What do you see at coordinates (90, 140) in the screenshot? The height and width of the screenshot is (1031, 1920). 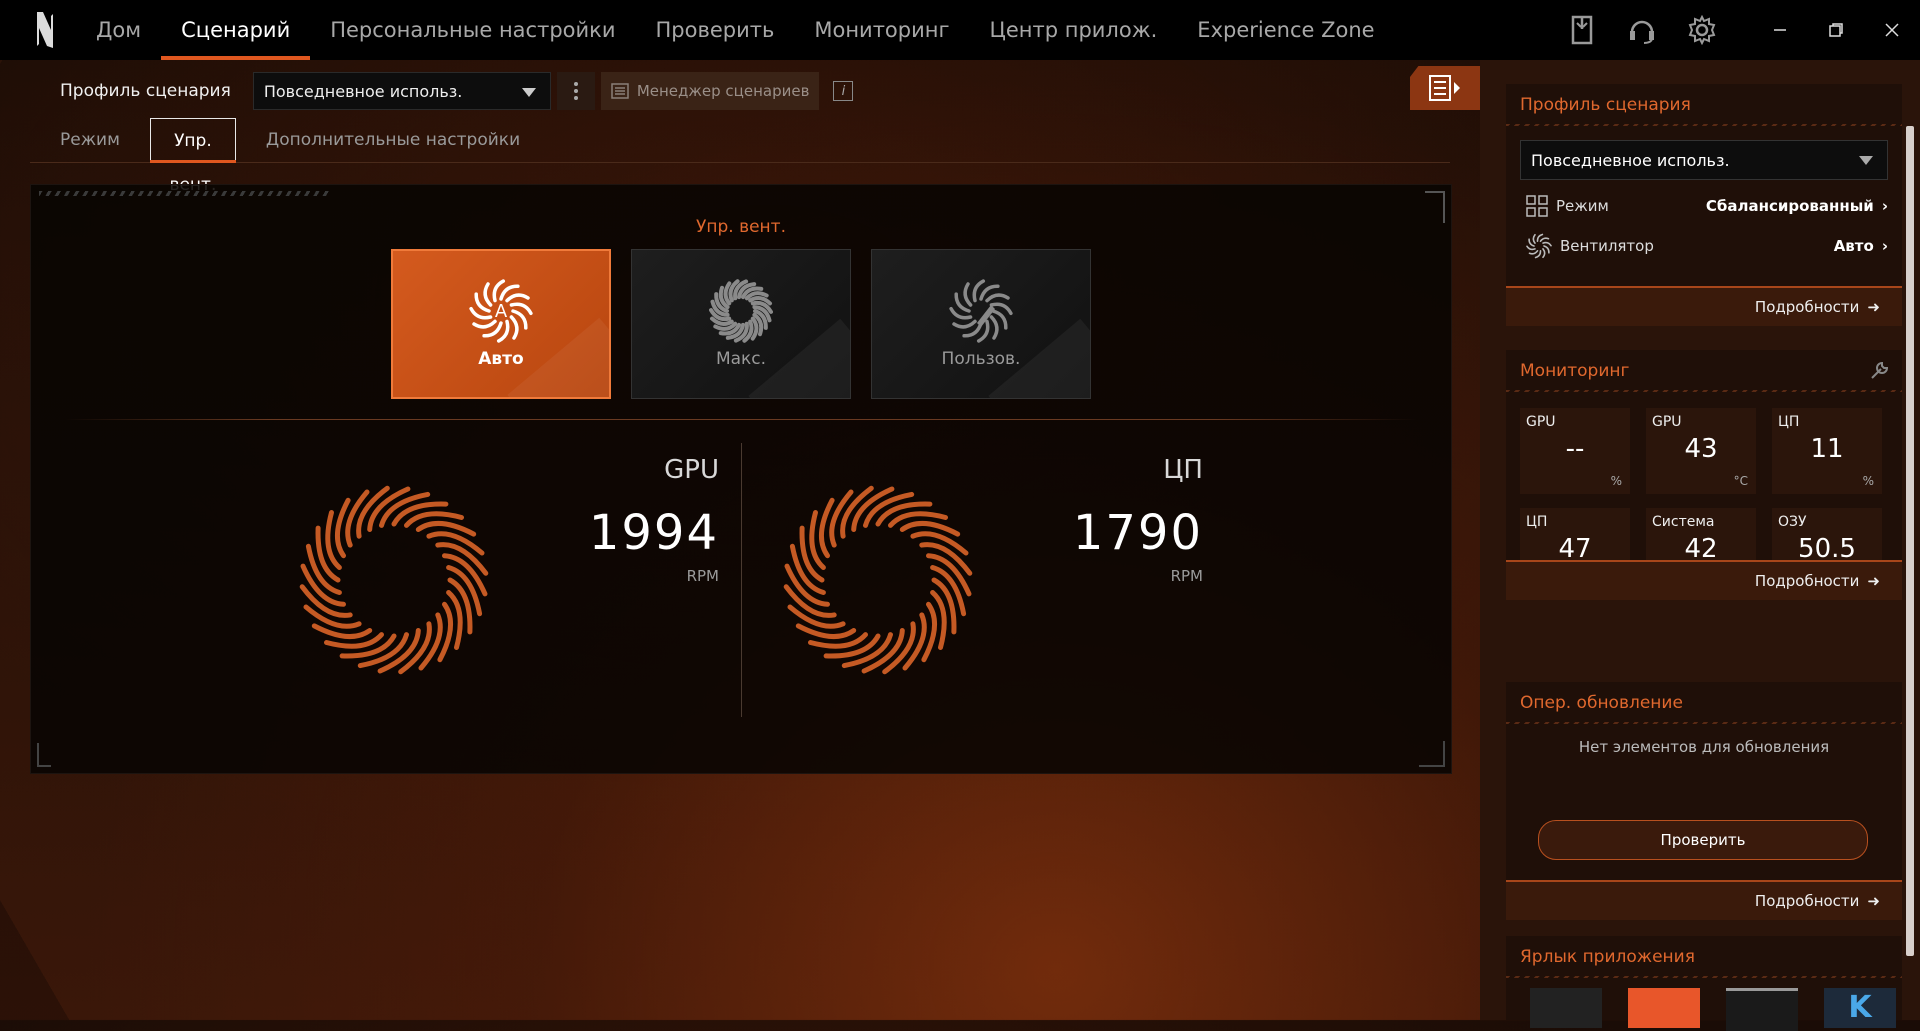 I see `tab-mode: Режим` at bounding box center [90, 140].